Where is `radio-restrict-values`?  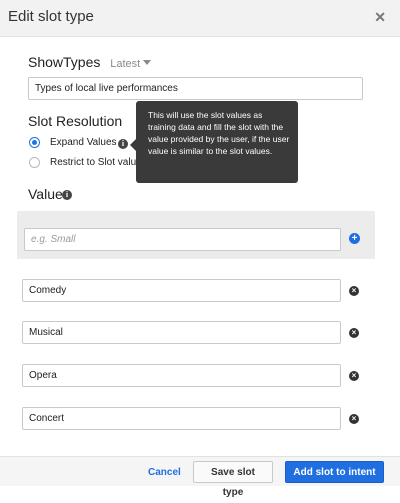
radio-restrict-values is located at coordinates (34, 162).